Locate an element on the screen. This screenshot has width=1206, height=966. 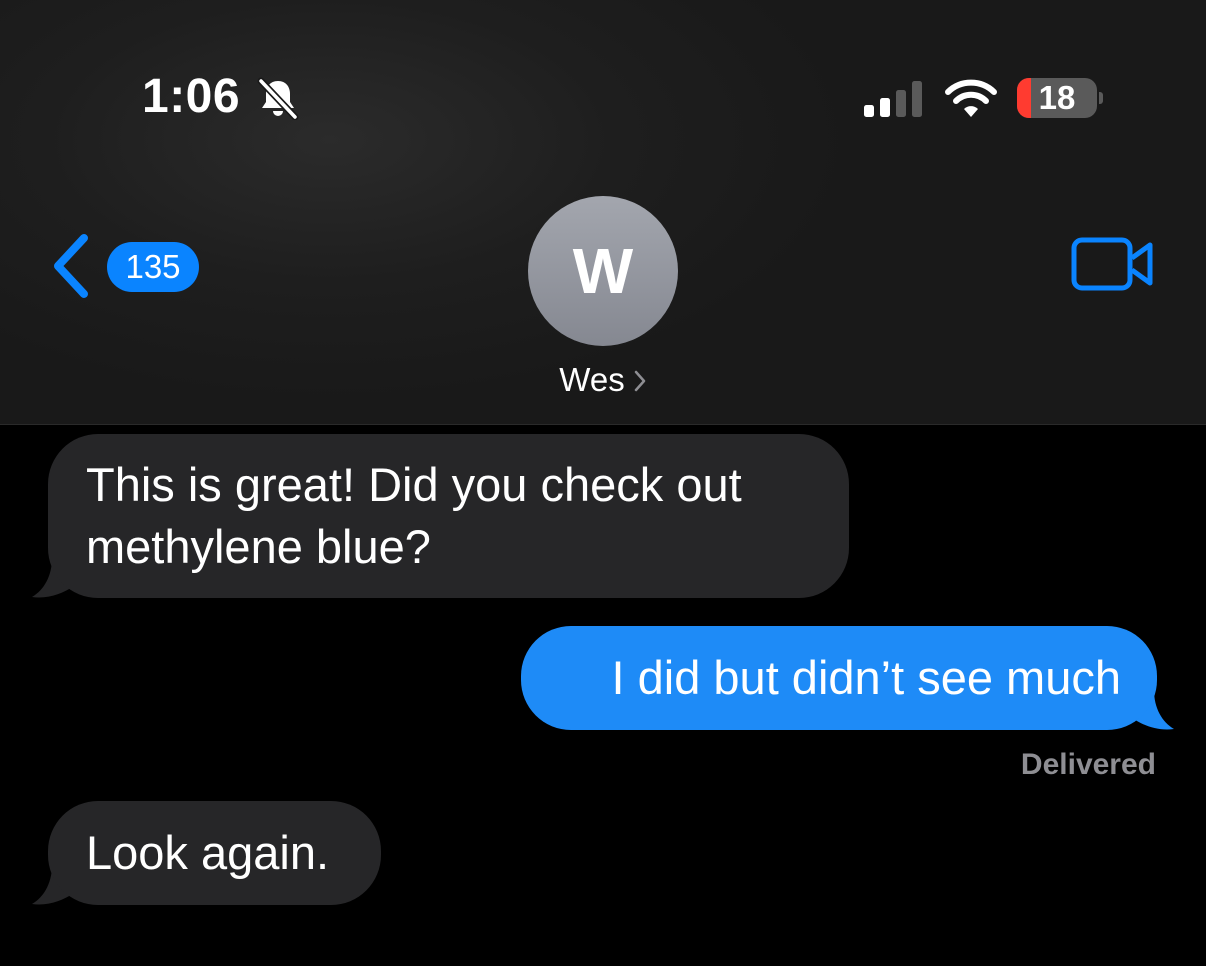
unread-count-badge: 135 is located at coordinates (153, 267).